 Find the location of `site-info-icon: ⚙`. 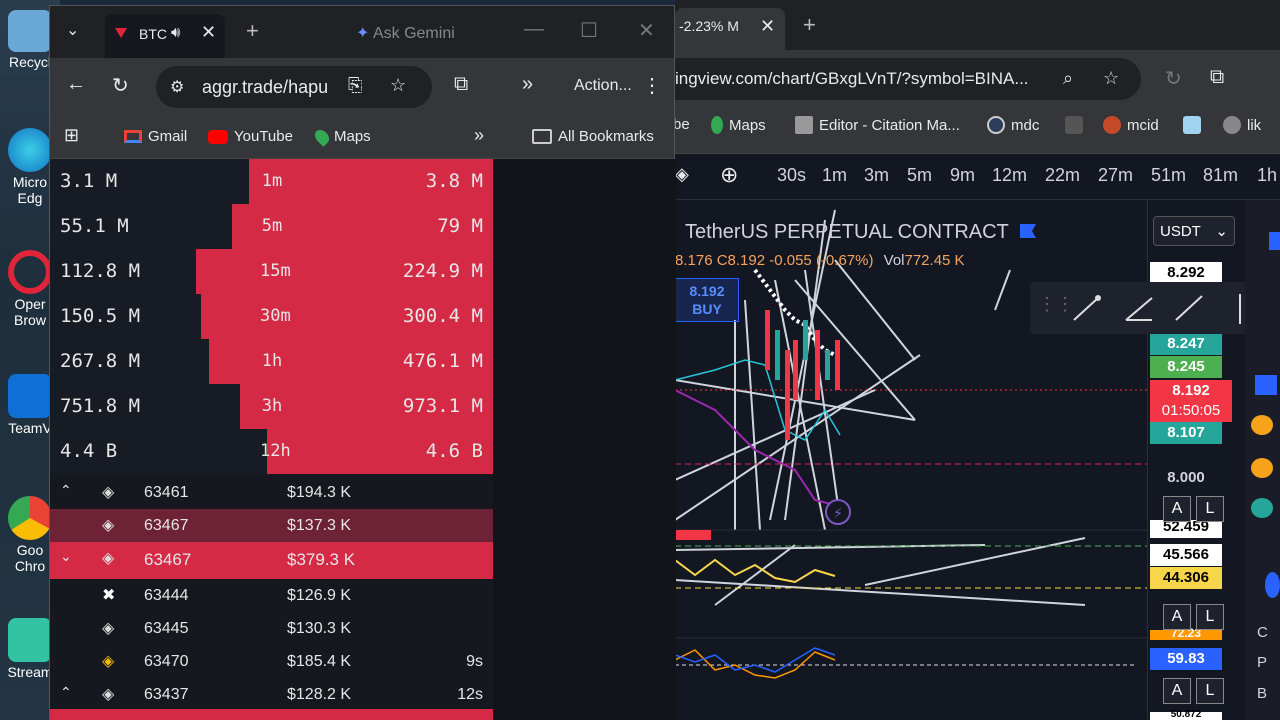

site-info-icon: ⚙ is located at coordinates (177, 87).